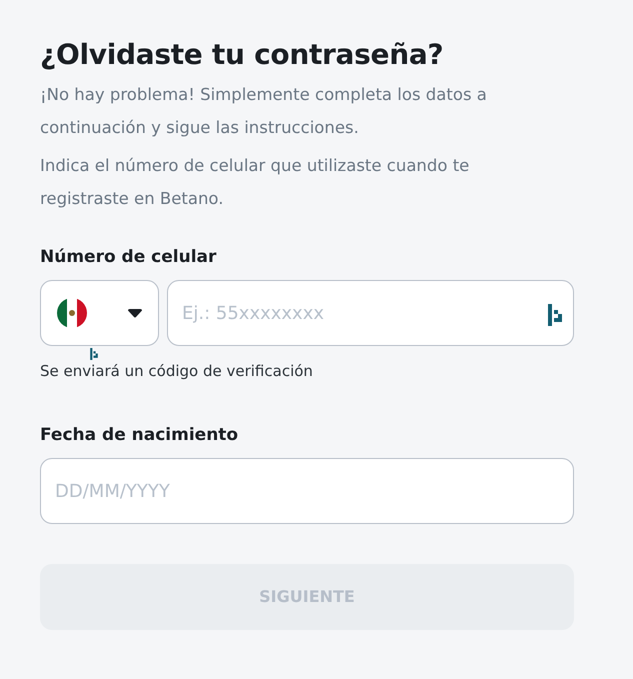  I want to click on phone-field: Ej.: 55xxxxxxxx, so click(370, 313).